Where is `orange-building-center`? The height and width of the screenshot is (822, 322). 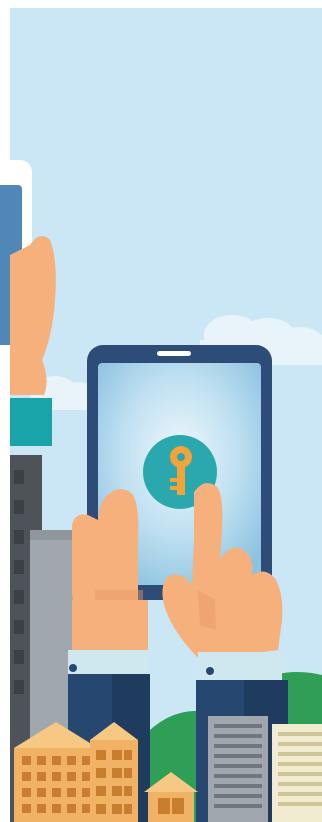
orange-building-center is located at coordinates (114, 772).